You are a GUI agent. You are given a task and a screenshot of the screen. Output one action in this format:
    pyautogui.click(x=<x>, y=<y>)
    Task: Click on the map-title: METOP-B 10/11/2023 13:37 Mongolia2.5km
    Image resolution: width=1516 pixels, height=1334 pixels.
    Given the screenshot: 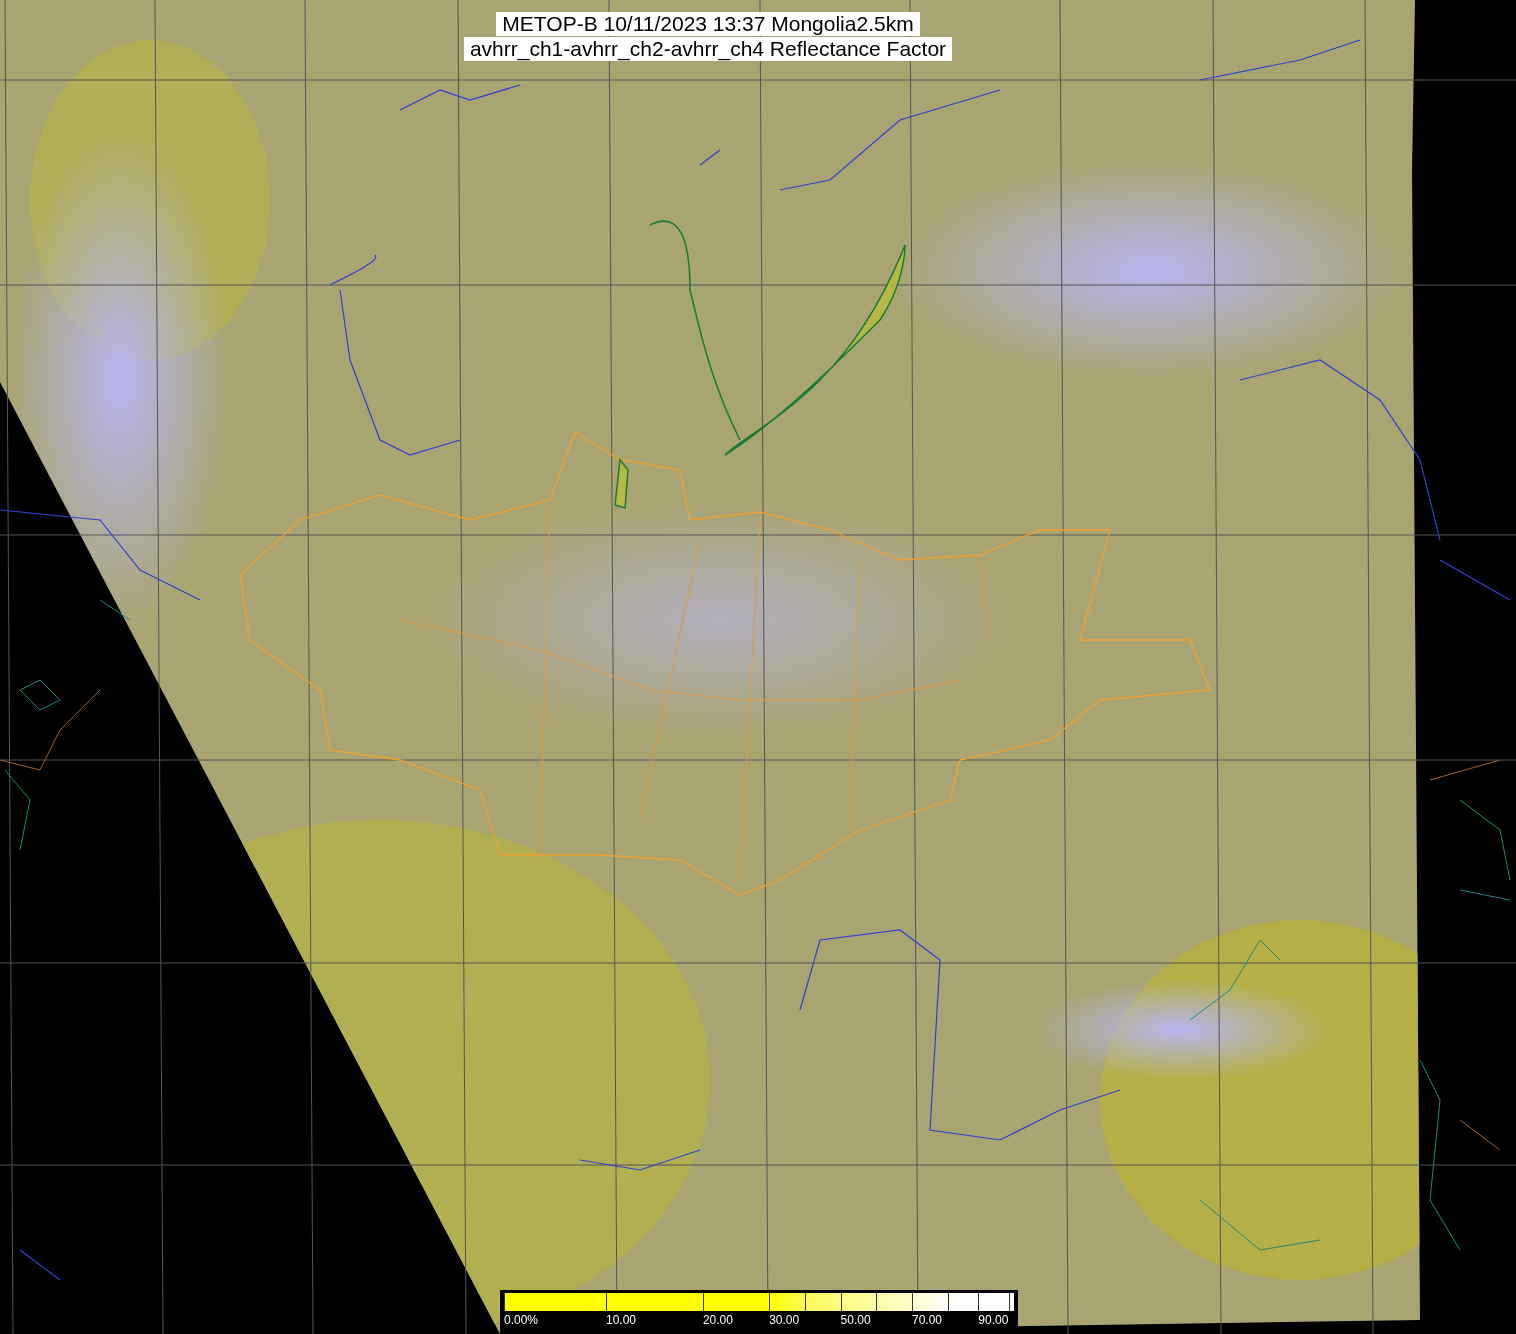 What is the action you would take?
    pyautogui.click(x=708, y=24)
    